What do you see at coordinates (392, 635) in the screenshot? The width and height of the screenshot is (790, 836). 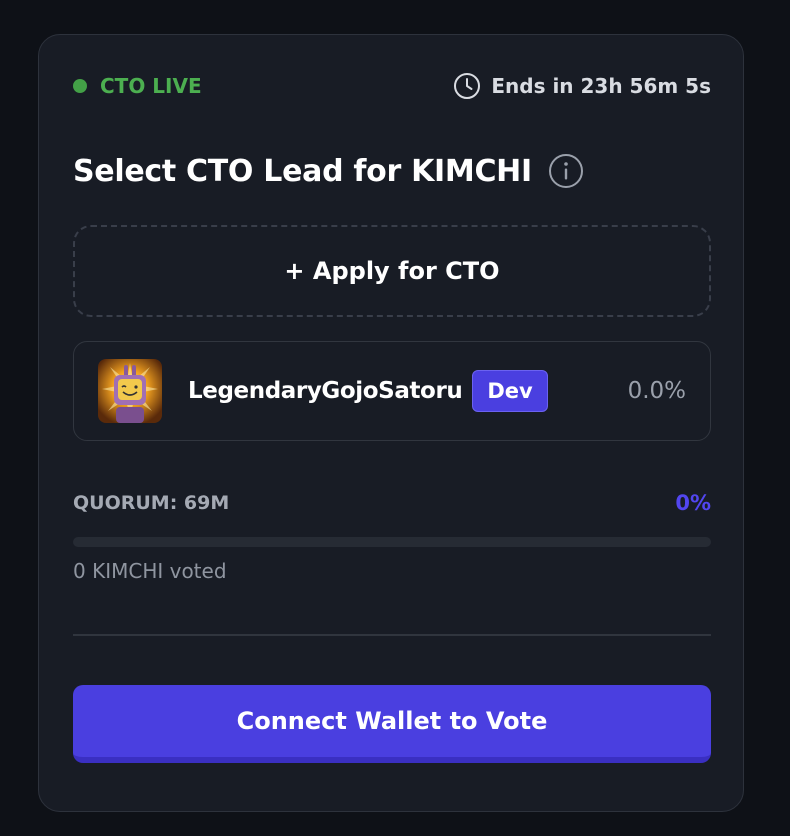 I see `divider` at bounding box center [392, 635].